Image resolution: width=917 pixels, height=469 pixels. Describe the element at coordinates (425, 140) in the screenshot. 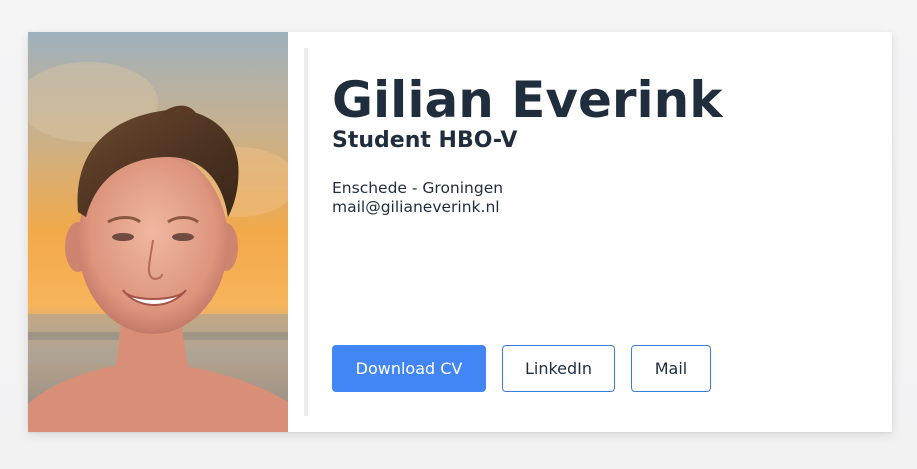

I see `profile-role: Student HBO-V` at that location.